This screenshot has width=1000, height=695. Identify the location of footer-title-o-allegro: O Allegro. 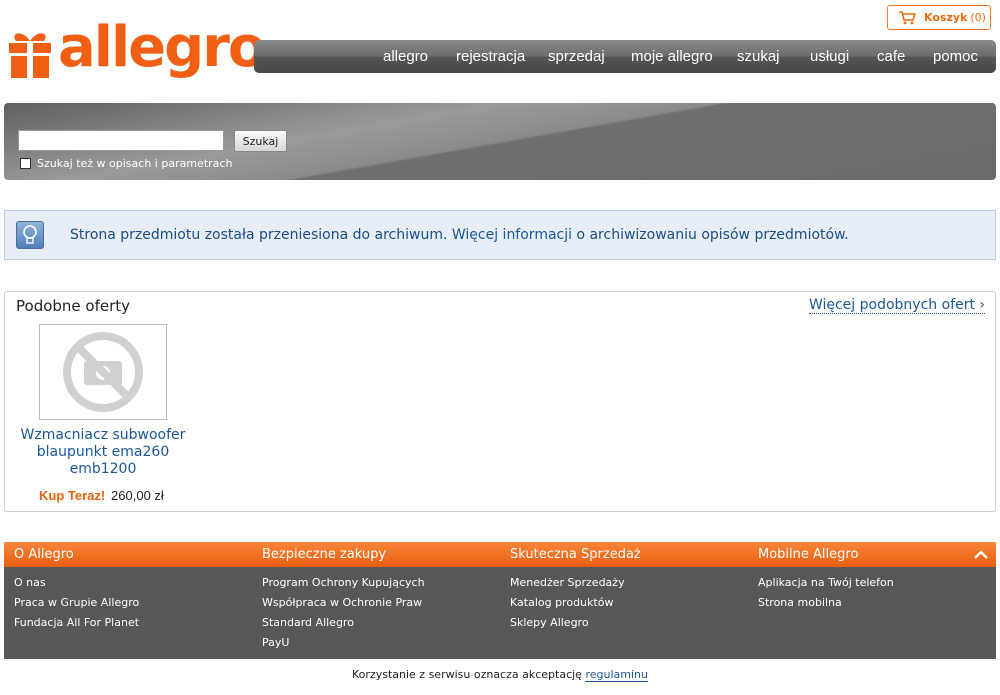
(44, 554).